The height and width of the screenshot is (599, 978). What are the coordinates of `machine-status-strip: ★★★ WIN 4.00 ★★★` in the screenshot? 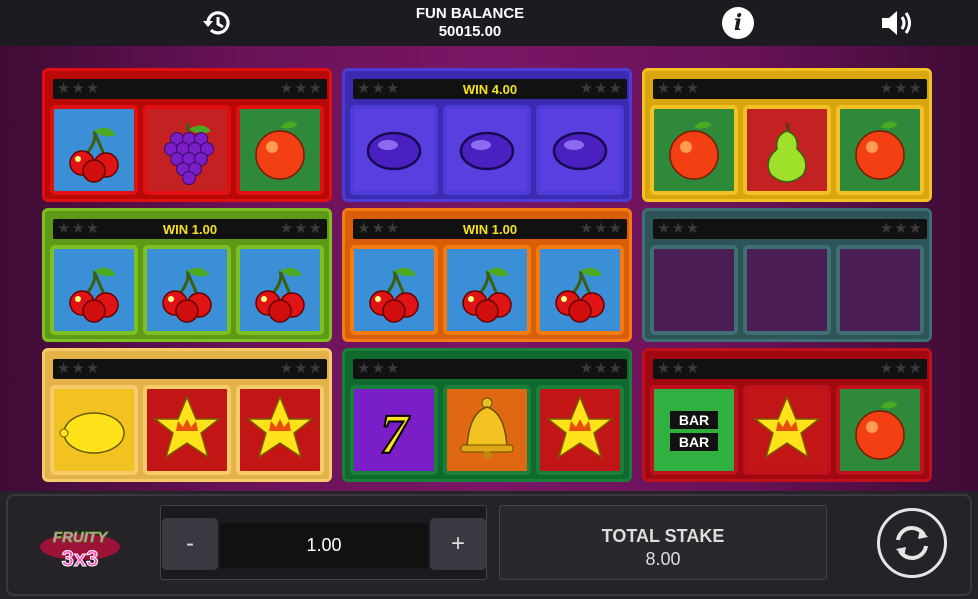 It's located at (490, 89).